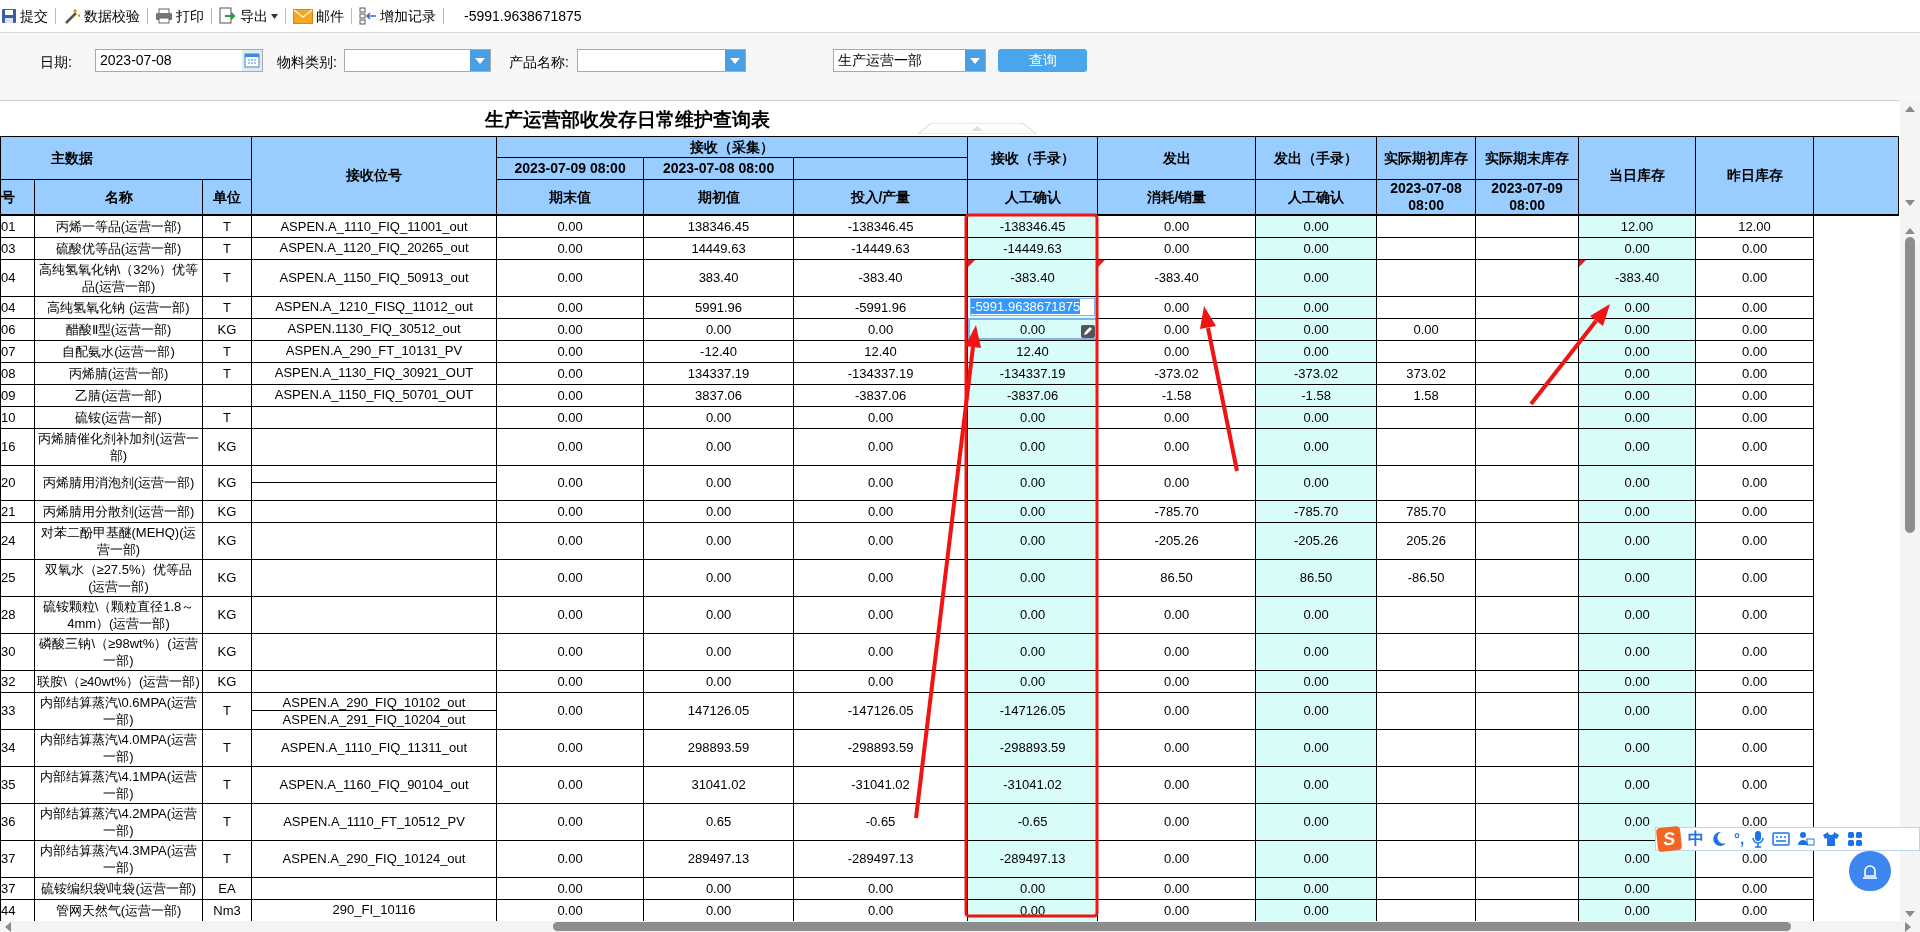 This screenshot has width=1920, height=932. I want to click on scroll-right-icon, so click(1908, 926).